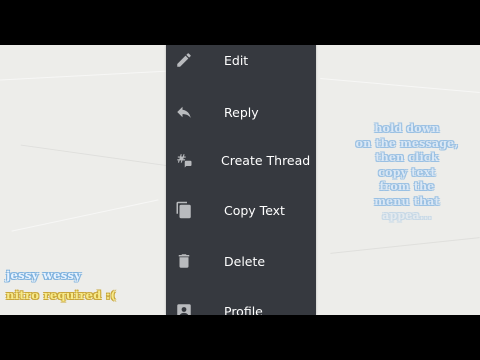  I want to click on profile-icon, so click(184, 308).